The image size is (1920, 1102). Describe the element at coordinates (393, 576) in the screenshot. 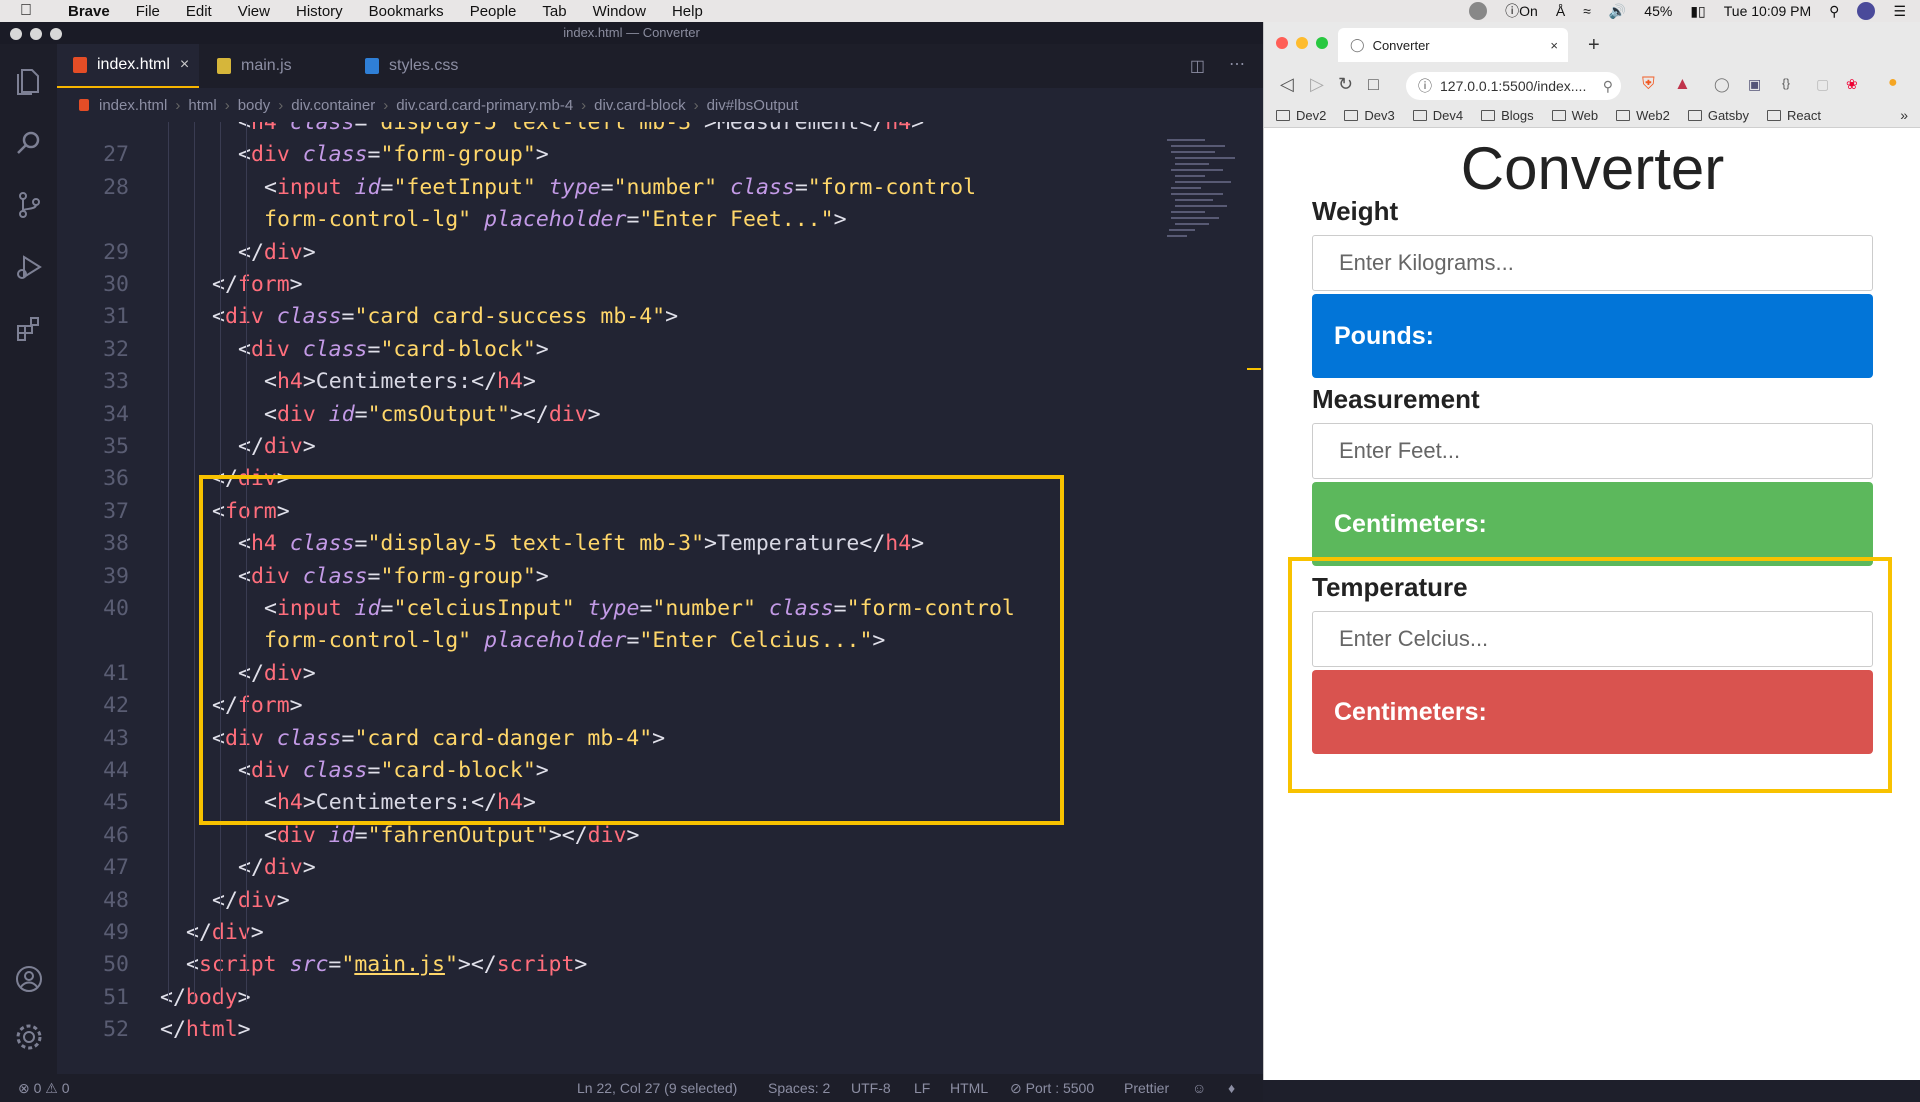

I see `code-line: <div class="form-group">` at that location.